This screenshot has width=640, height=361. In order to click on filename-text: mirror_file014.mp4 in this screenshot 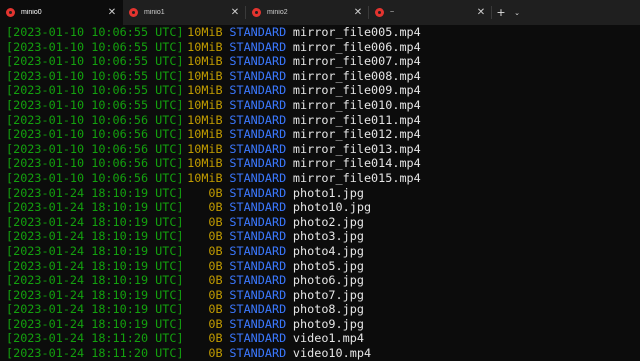, I will do `click(356, 163)`.